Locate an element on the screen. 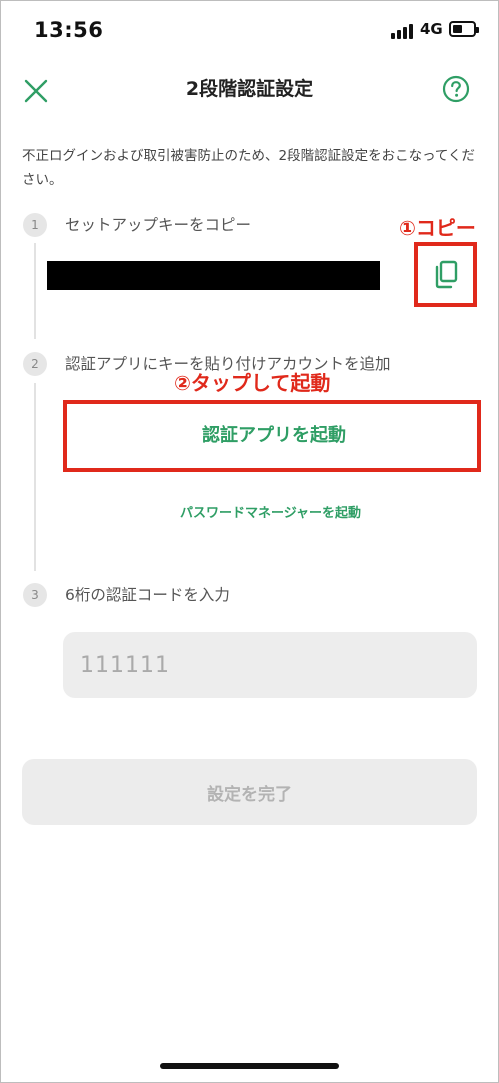 This screenshot has width=499, height=1083. help-circle-icon is located at coordinates (456, 89).